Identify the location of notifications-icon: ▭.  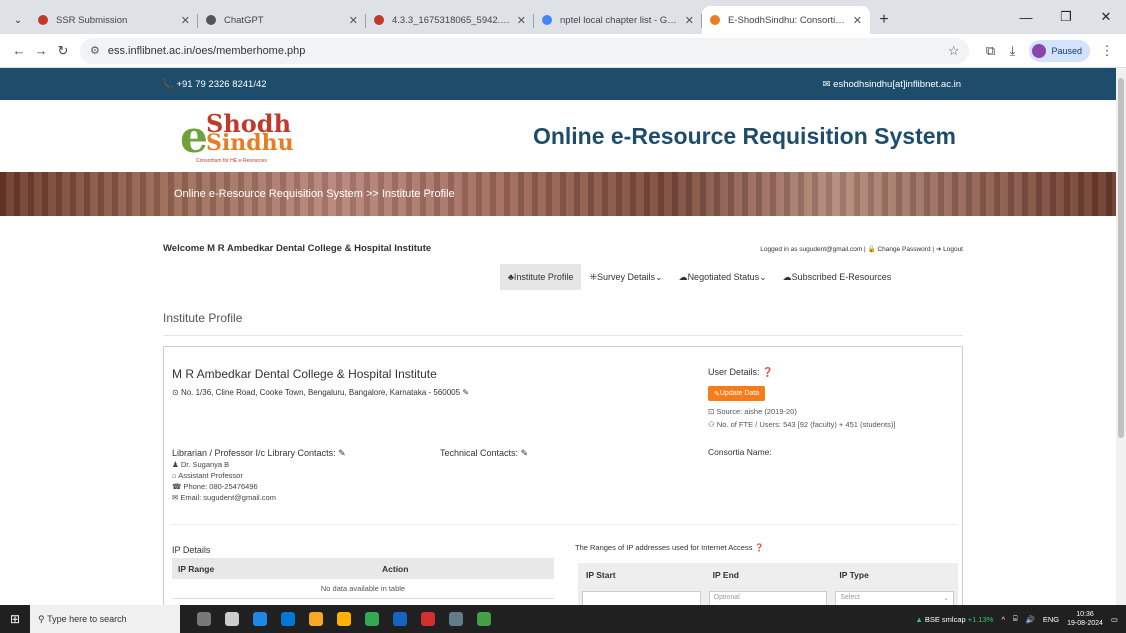
(1114, 619).